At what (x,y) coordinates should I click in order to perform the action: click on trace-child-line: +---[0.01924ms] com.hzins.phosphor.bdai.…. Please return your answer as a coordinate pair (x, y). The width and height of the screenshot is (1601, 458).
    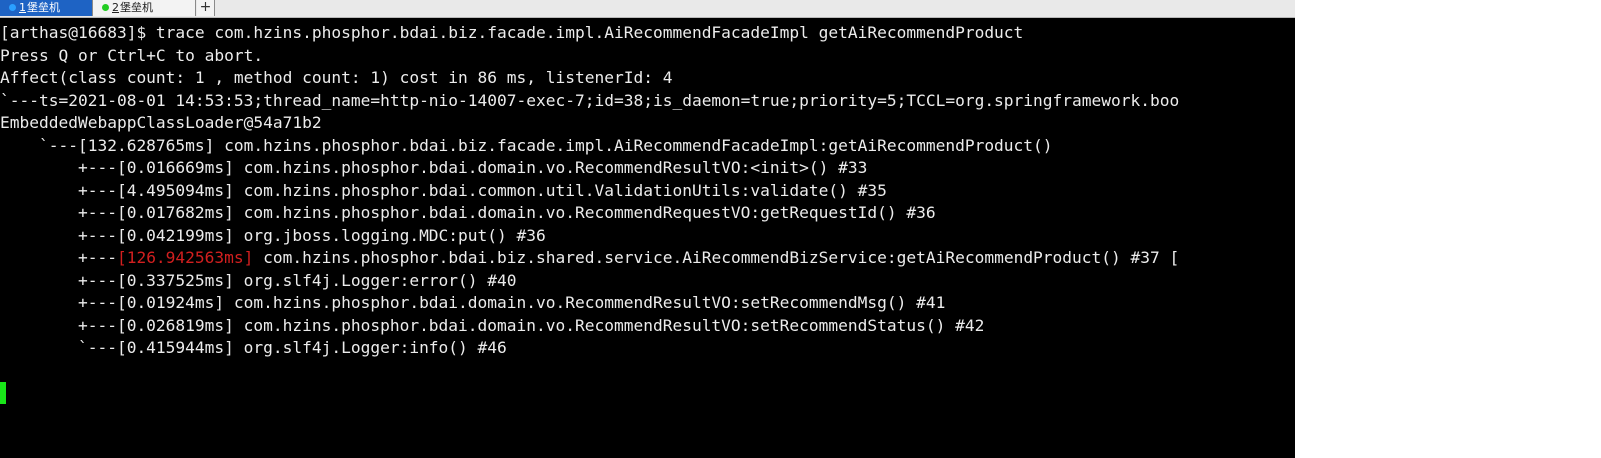
    Looking at the image, I should click on (473, 302).